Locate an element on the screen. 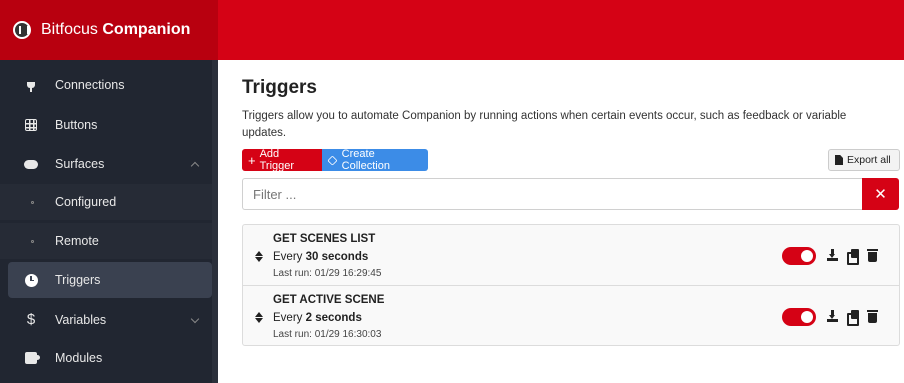  sidebar-item-label: Connections is located at coordinates (90, 85).